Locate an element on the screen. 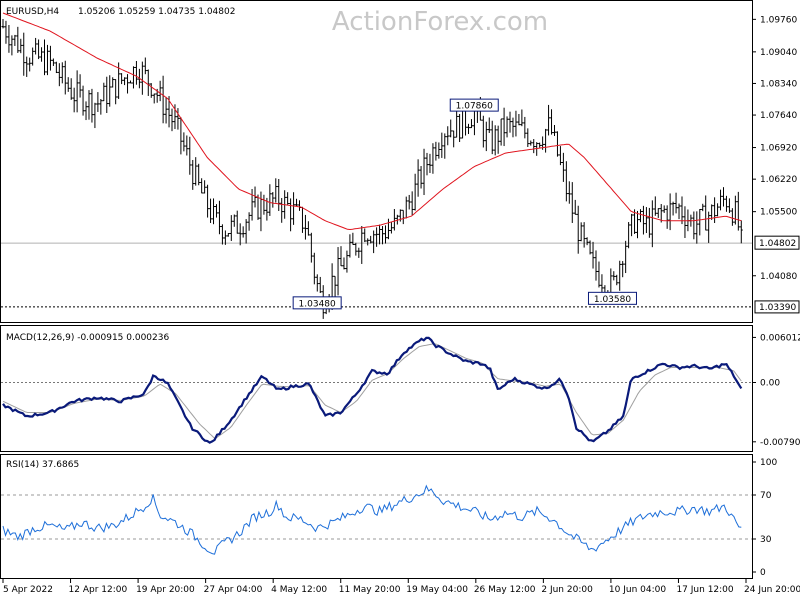 This screenshot has height=600, width=800. x-tick-label: 19 May 04:00 is located at coordinates (437, 590).